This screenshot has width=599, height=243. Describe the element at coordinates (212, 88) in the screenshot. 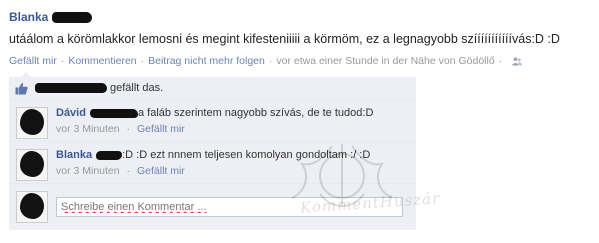

I see `likes-summary: gefällt das.` at that location.